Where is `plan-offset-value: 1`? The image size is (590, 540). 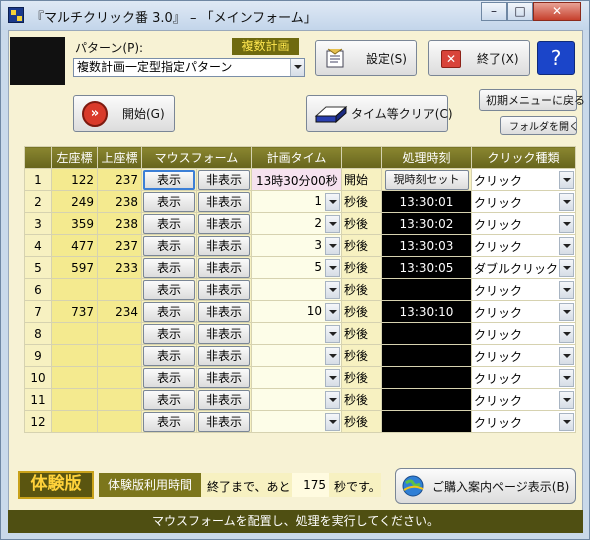
plan-offset-value: 1 is located at coordinates (318, 201).